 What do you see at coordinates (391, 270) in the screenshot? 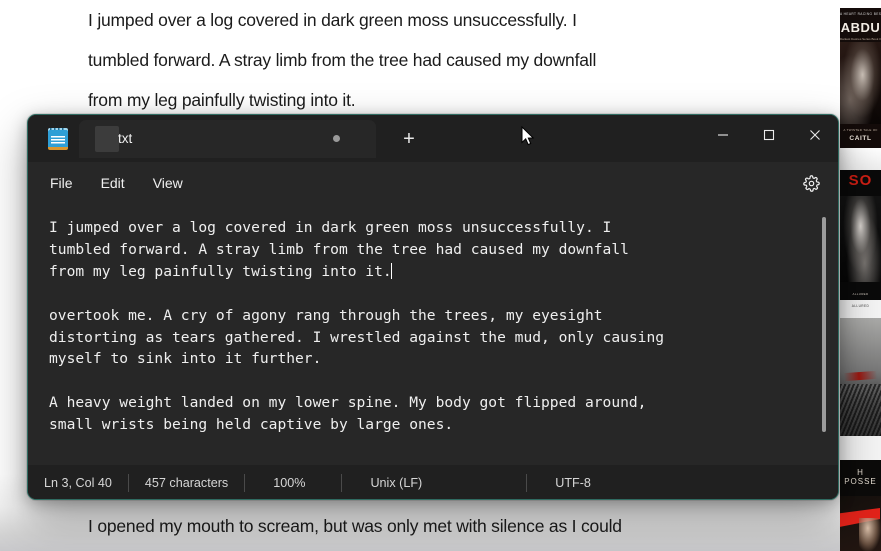
I see `text-caret` at bounding box center [391, 270].